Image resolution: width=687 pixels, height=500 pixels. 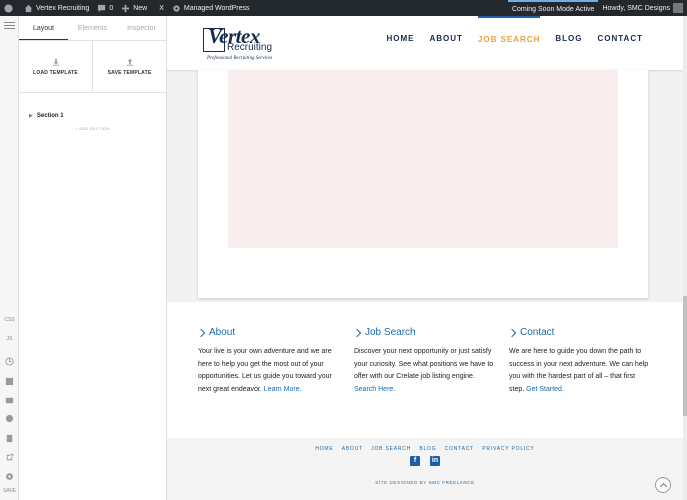 I want to click on tab-elements: Elements, so click(x=92, y=28).